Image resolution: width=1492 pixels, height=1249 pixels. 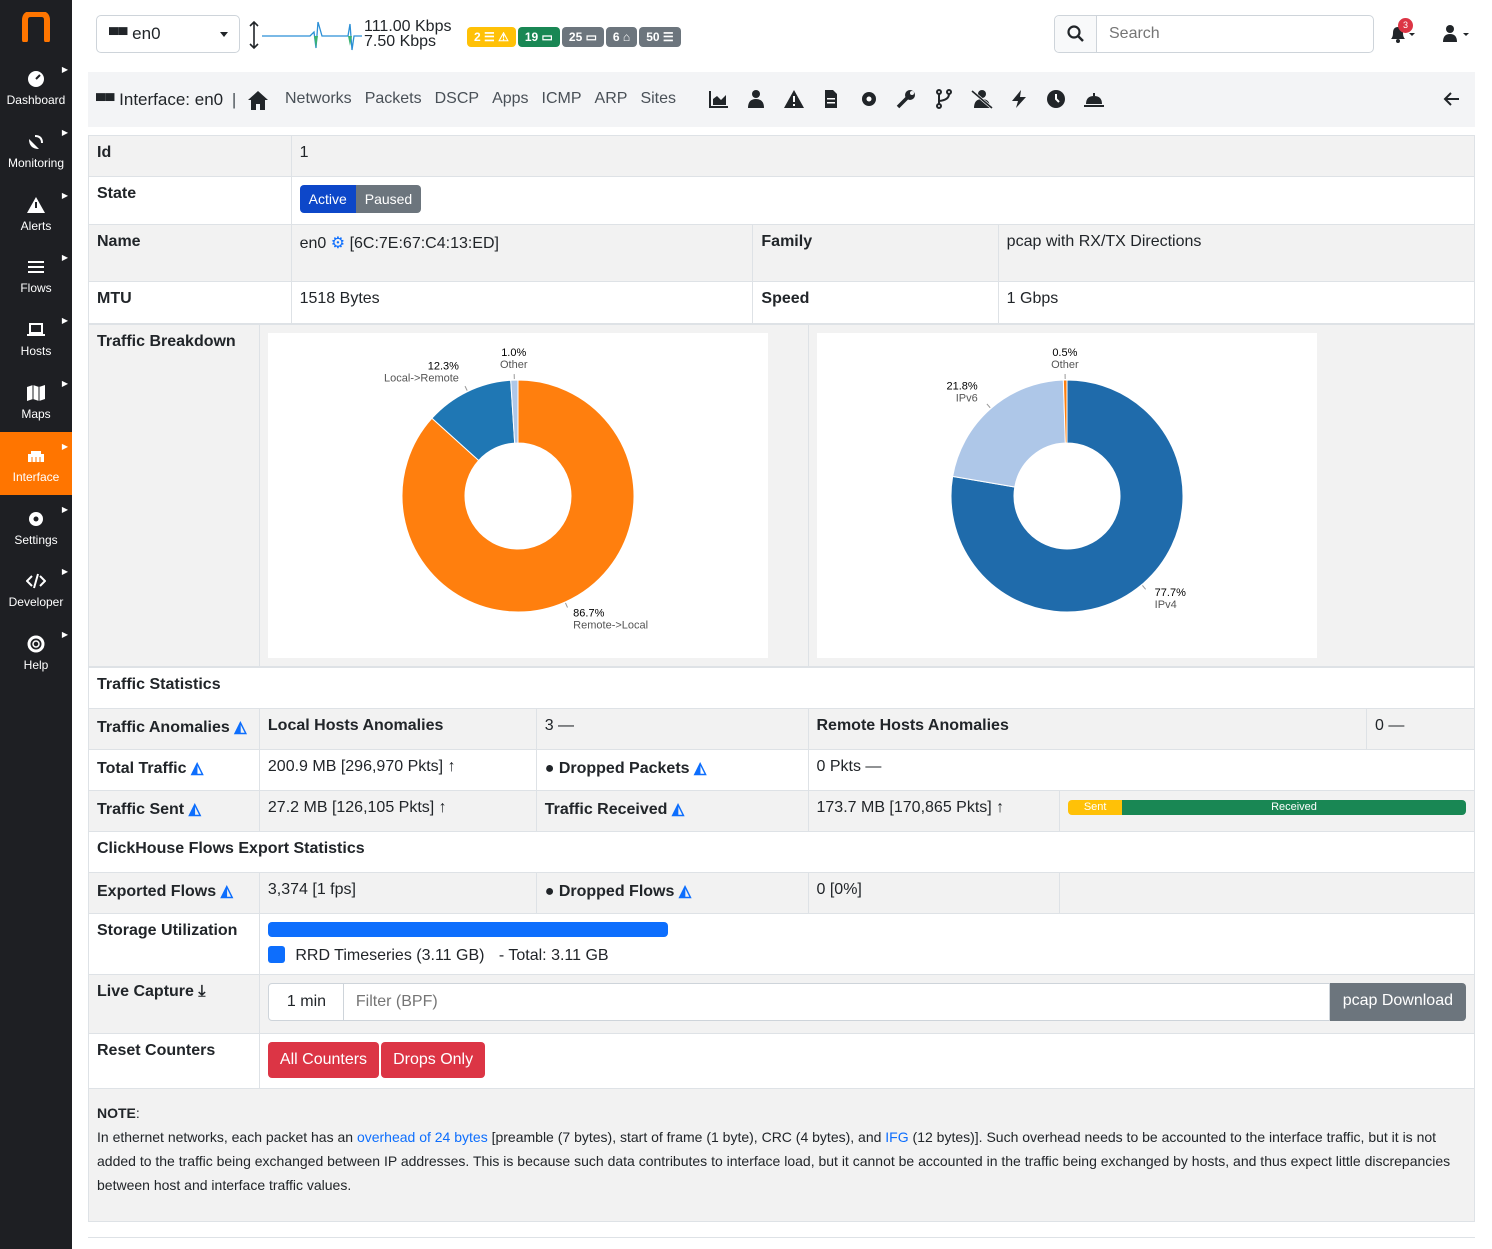 I want to click on state-paused-button: Paused, so click(x=388, y=199).